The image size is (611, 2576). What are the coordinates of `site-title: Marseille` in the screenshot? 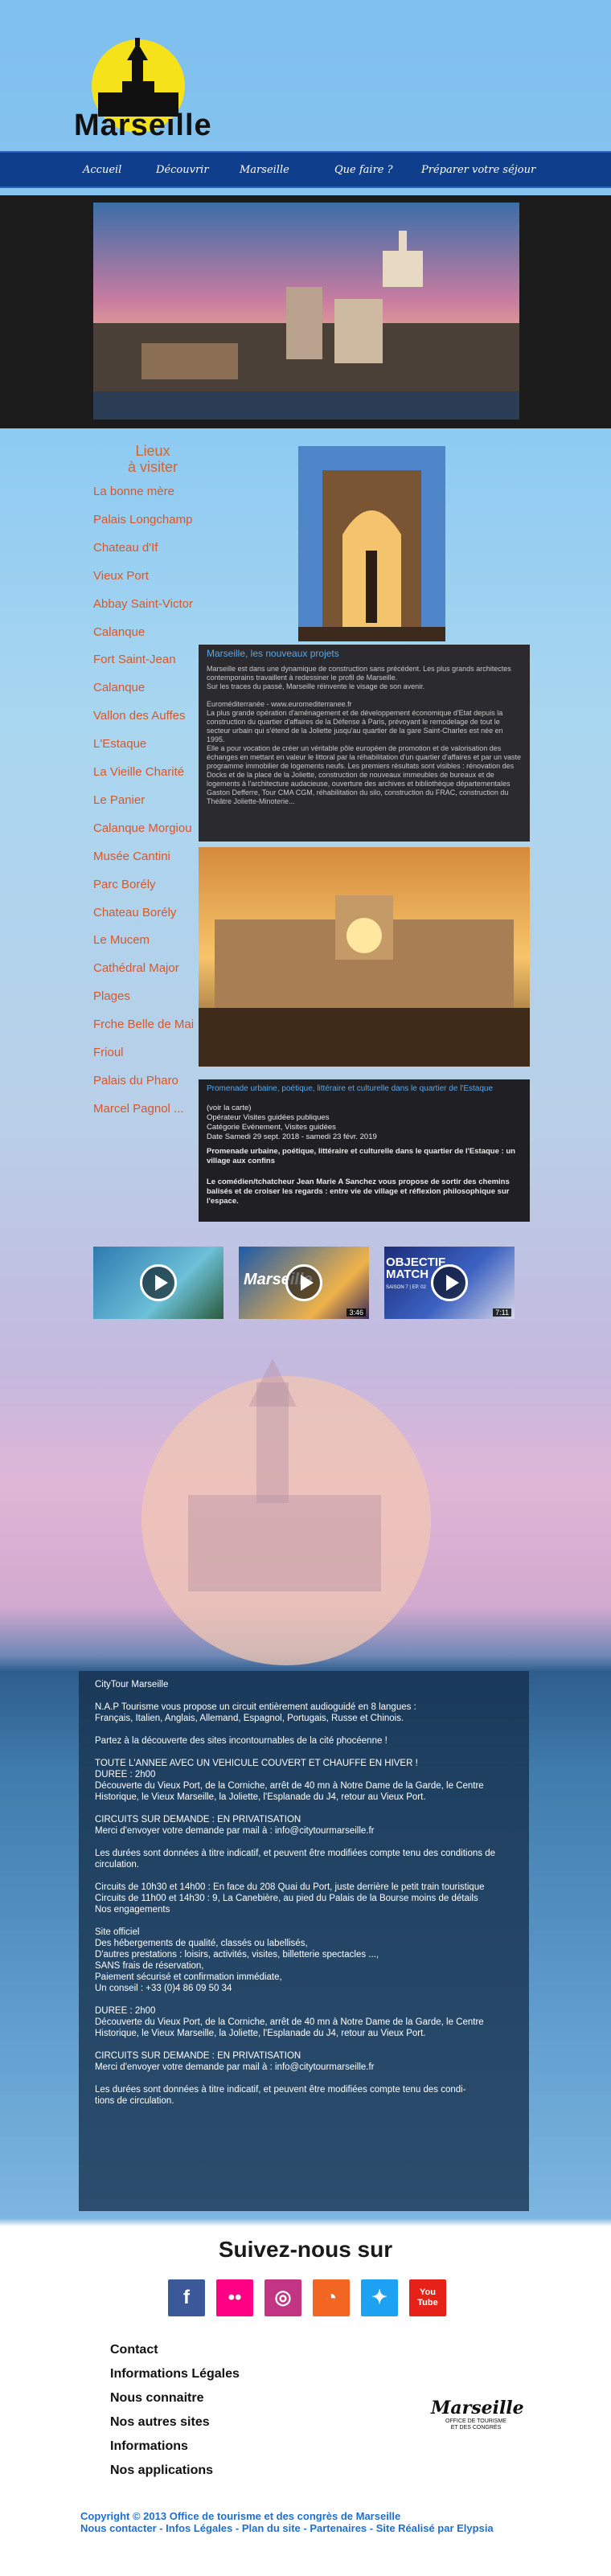 It's located at (143, 125).